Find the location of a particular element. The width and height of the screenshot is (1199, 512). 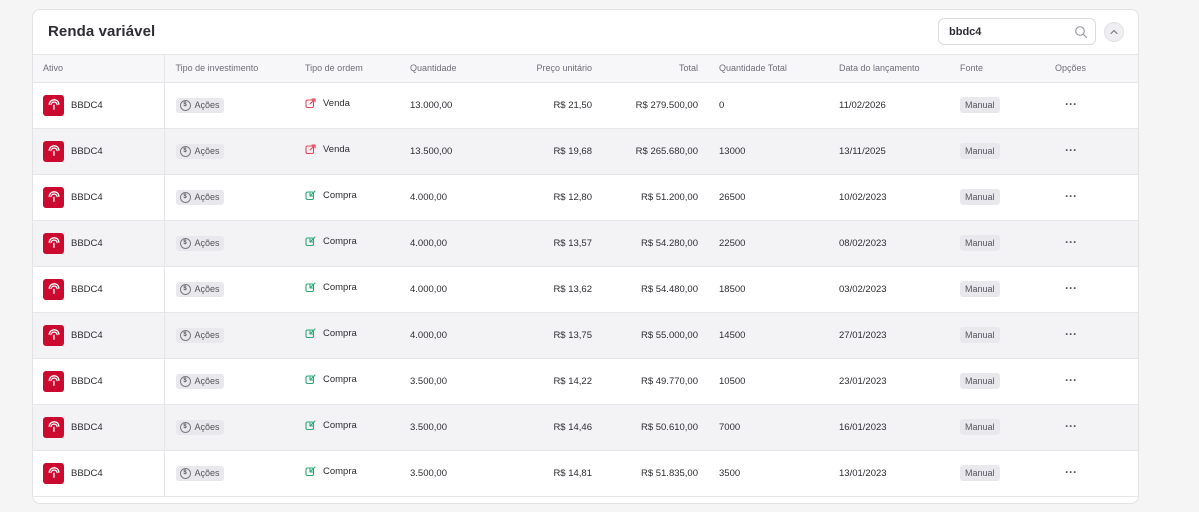

quantidade-total-cell: 14500 is located at coordinates (732, 335).